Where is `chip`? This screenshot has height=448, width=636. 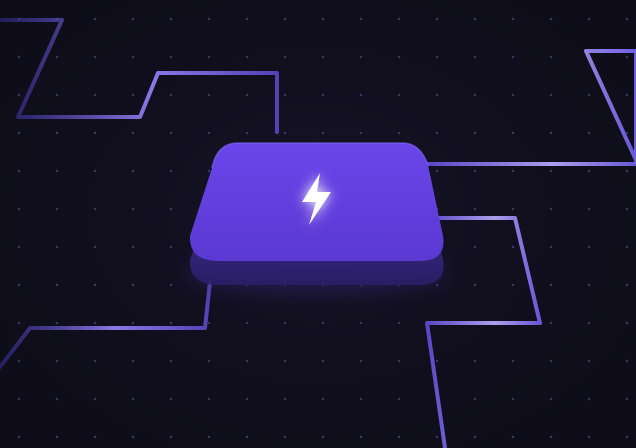
chip is located at coordinates (317, 217).